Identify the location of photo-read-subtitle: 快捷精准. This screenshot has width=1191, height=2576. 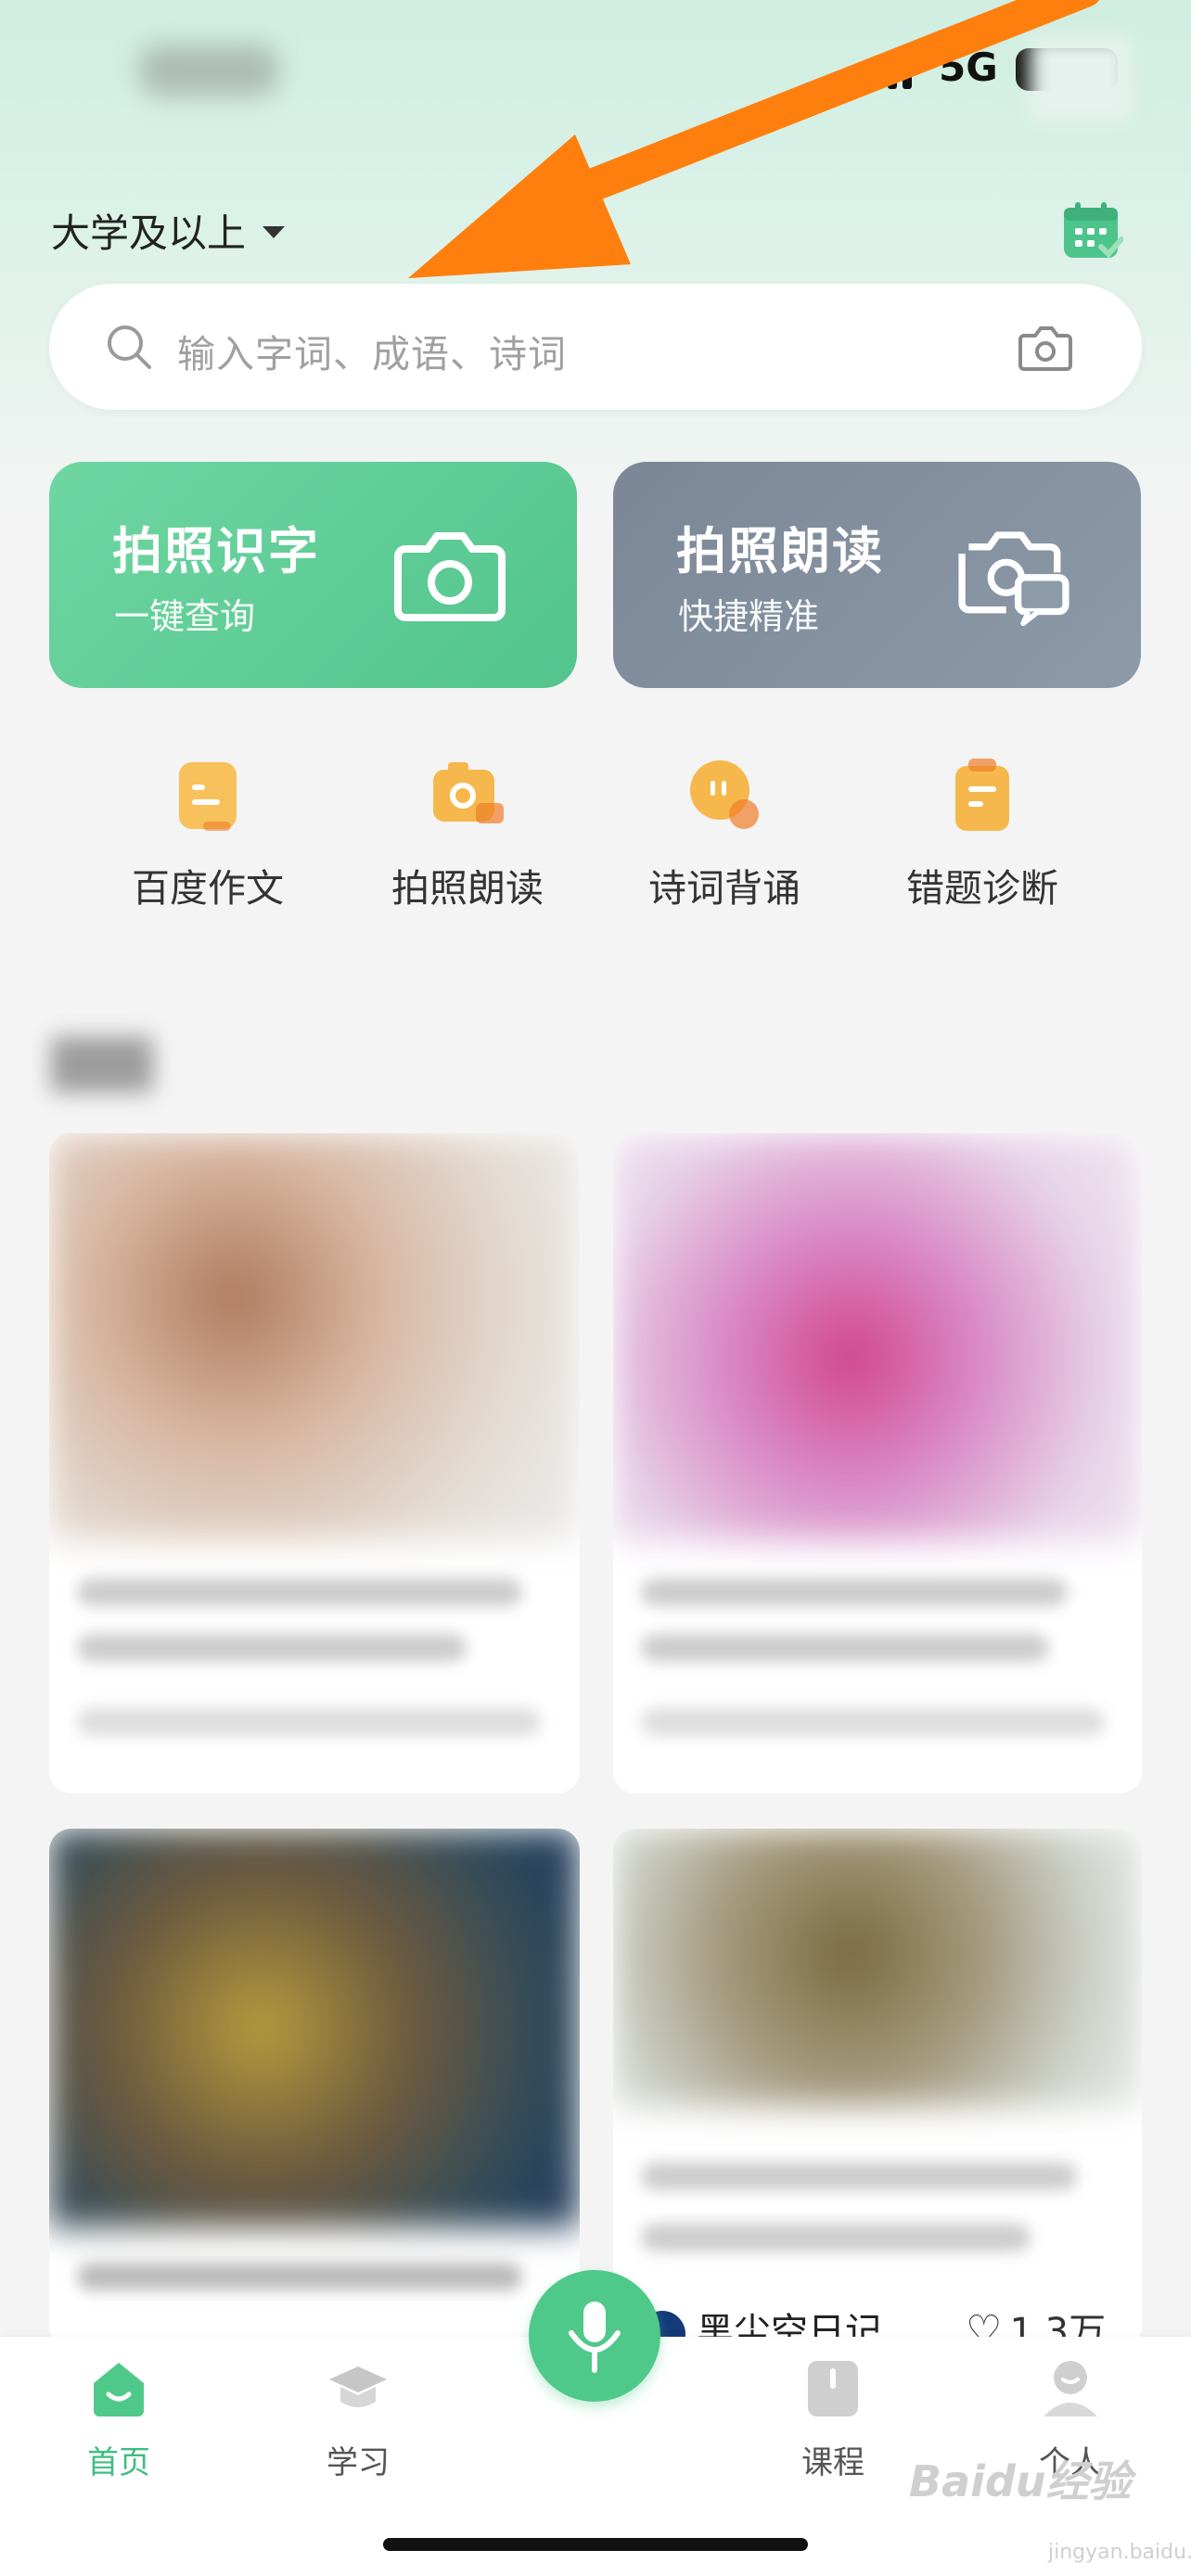
(749, 616).